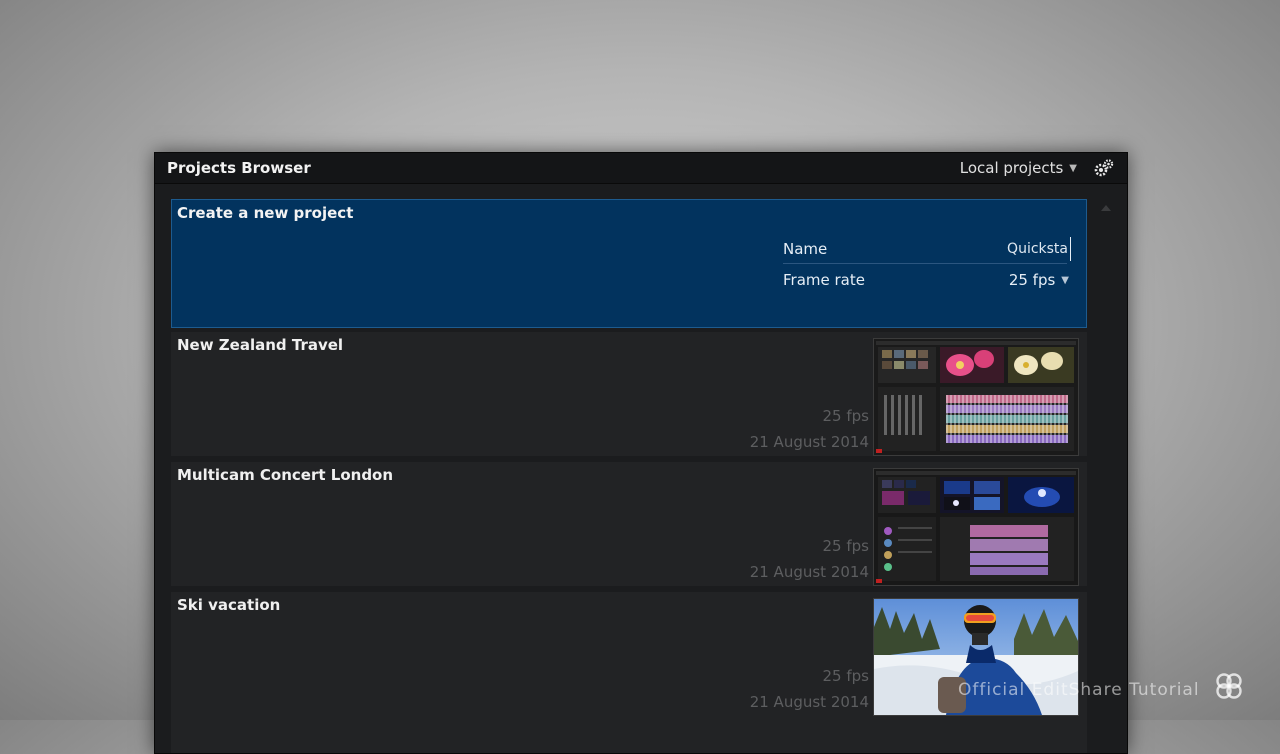  What do you see at coordinates (1079, 690) in the screenshot?
I see `watermark-text: Official EditShare Tutorial` at bounding box center [1079, 690].